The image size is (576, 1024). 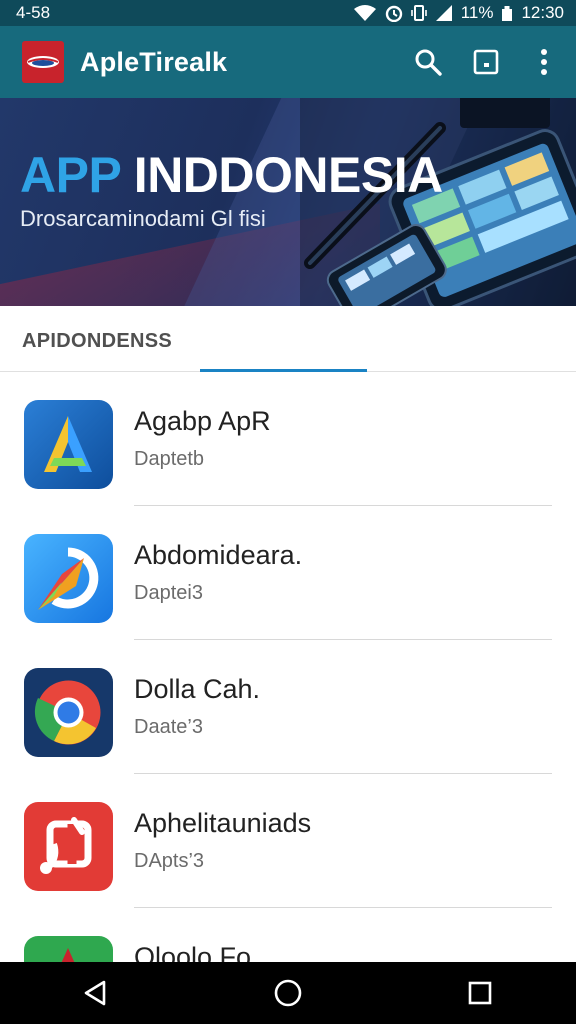 What do you see at coordinates (97, 341) in the screenshot?
I see `tab-label: APIDONDENSS` at bounding box center [97, 341].